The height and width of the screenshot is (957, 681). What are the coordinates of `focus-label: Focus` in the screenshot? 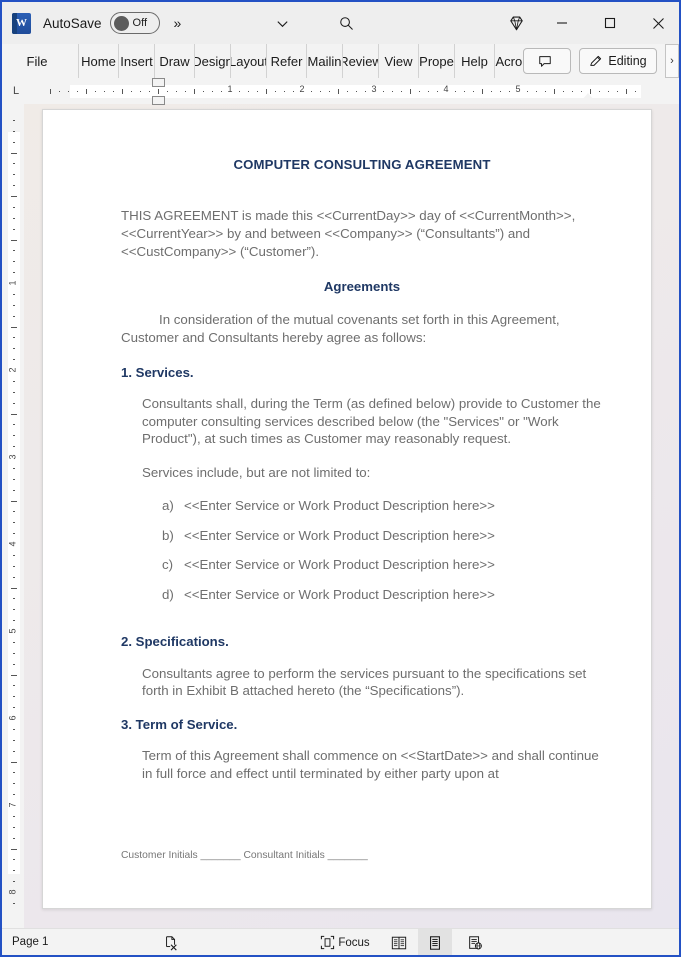 It's located at (354, 942).